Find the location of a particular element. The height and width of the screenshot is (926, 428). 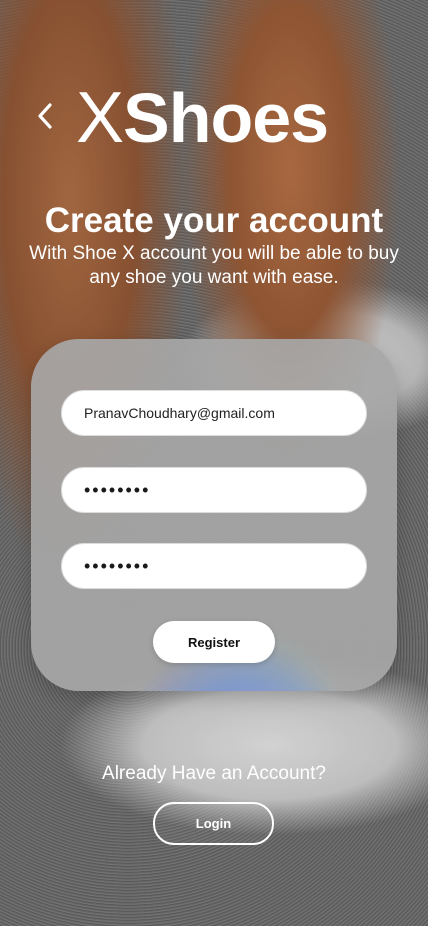

confirm-password-field is located at coordinates (214, 566).